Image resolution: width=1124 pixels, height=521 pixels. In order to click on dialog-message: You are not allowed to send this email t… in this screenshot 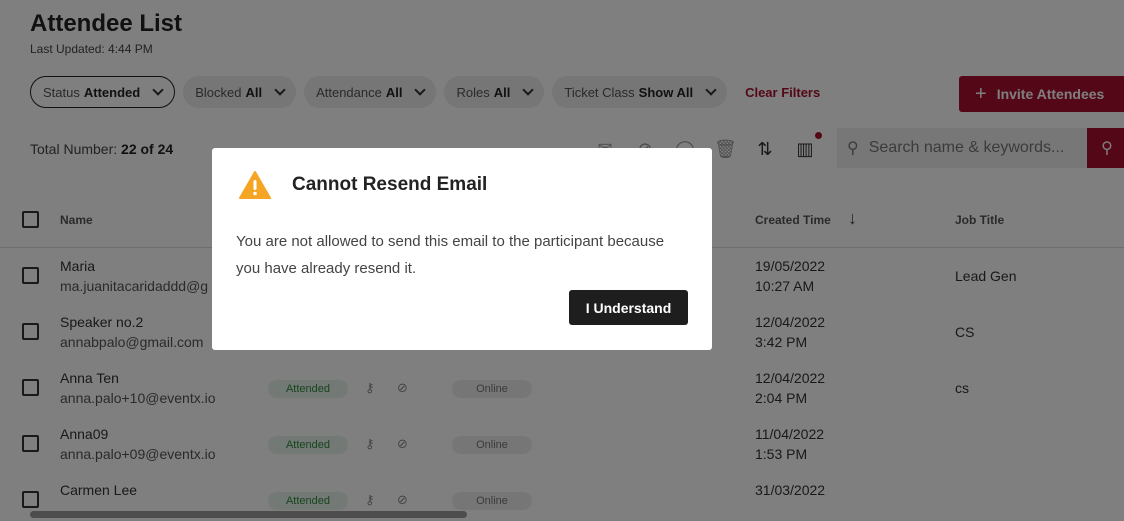, I will do `click(450, 255)`.